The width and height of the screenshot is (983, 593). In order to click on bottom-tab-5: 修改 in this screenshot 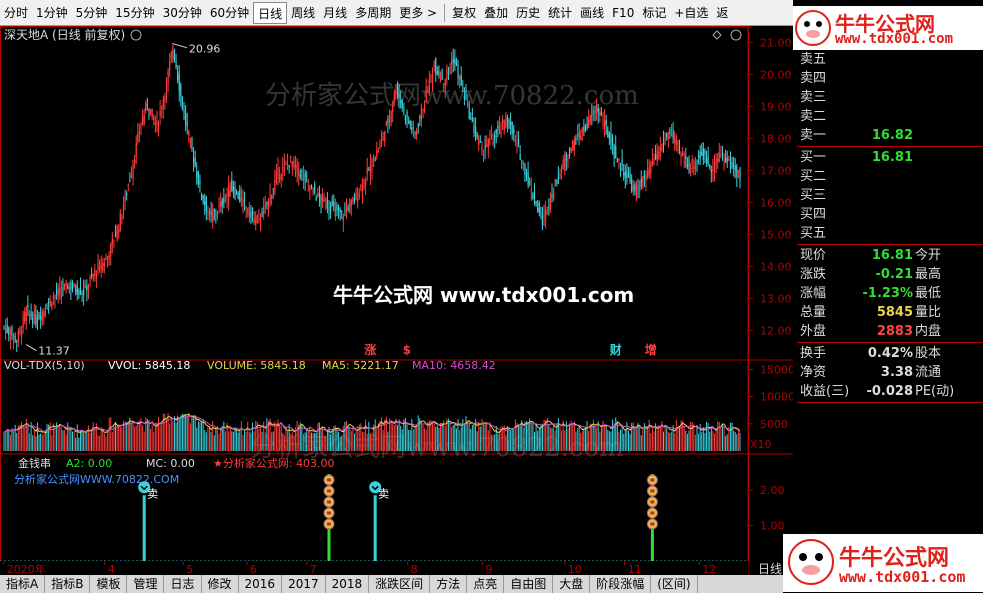, I will do `click(220, 584)`.